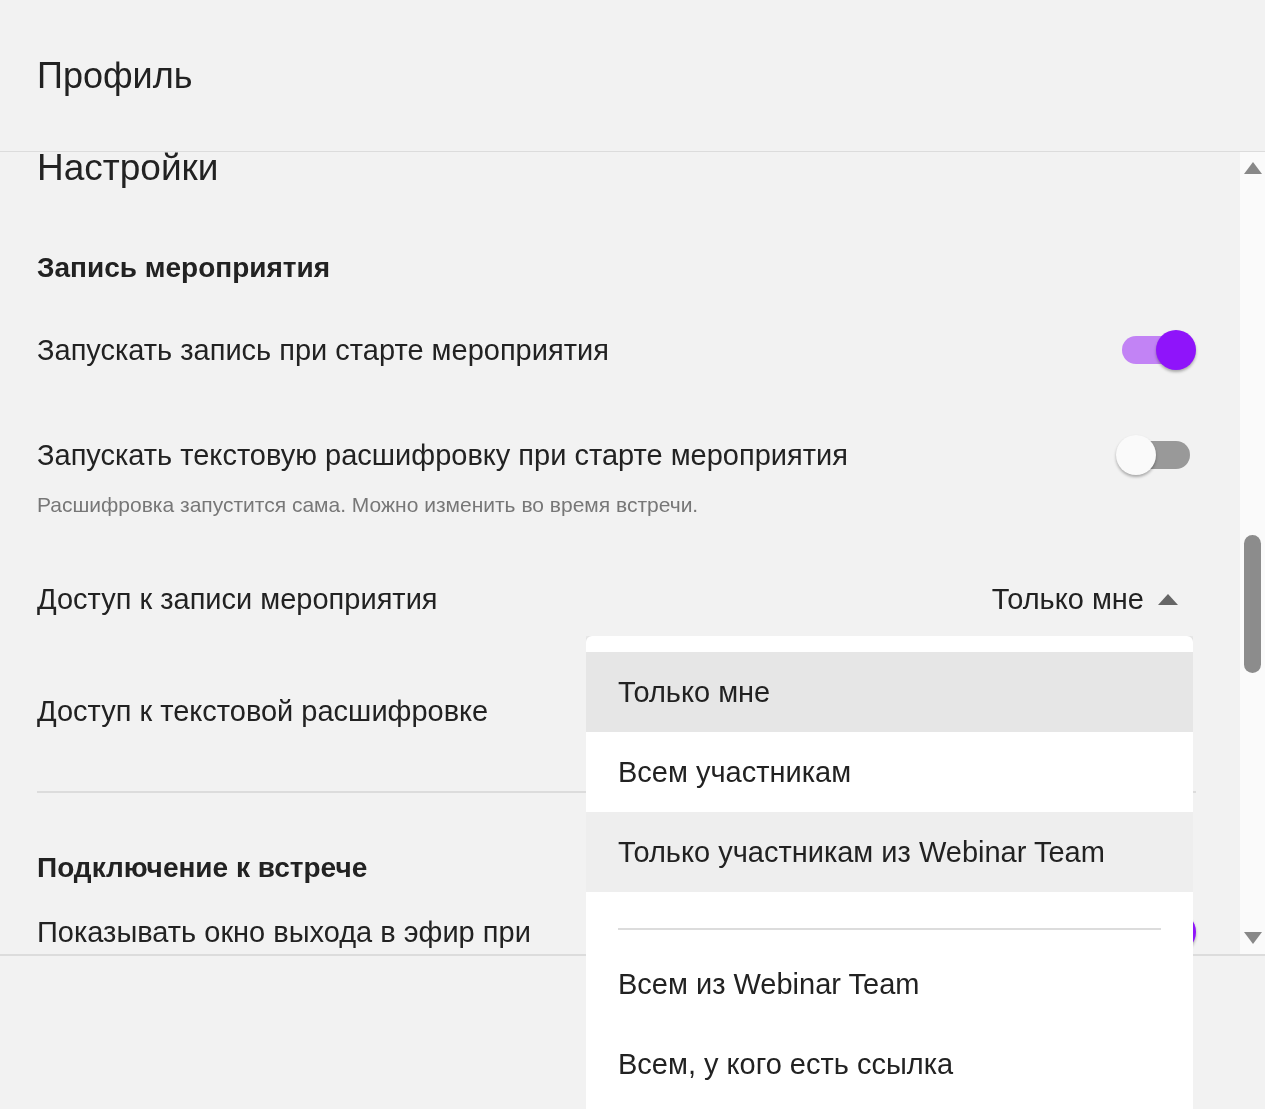  What do you see at coordinates (1168, 599) in the screenshot?
I see `caret-icon` at bounding box center [1168, 599].